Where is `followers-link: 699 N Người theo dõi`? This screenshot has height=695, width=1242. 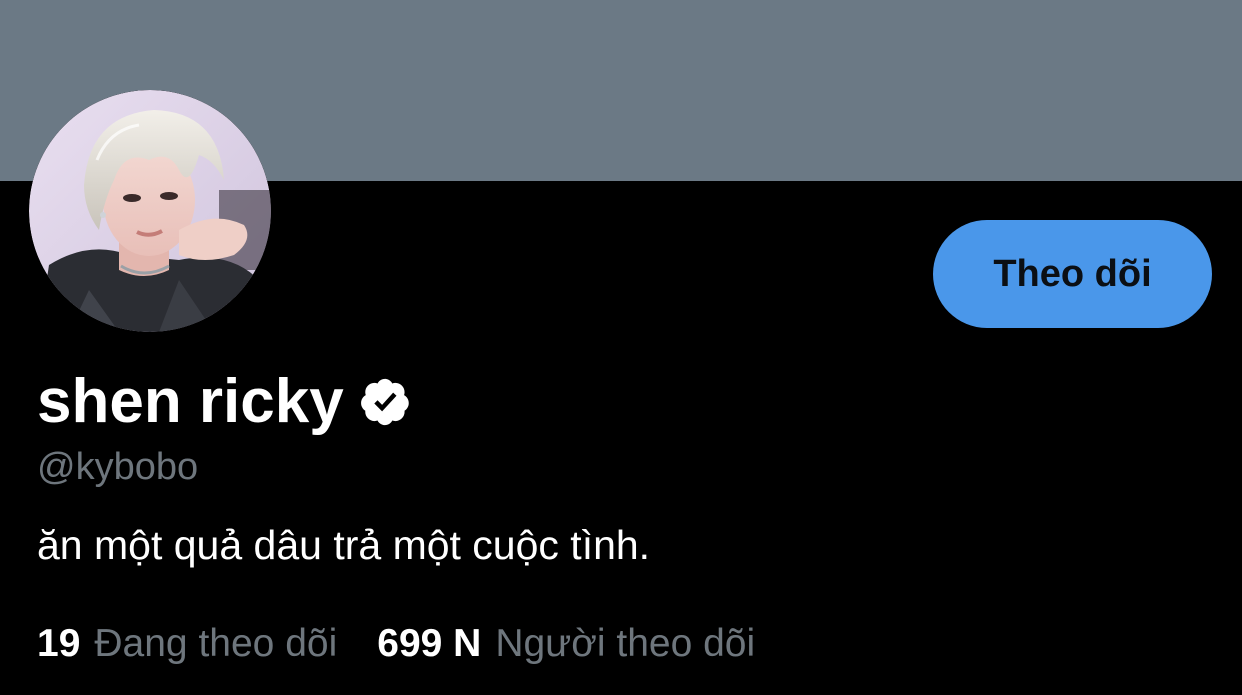 followers-link: 699 N Người theo dõi is located at coordinates (566, 644).